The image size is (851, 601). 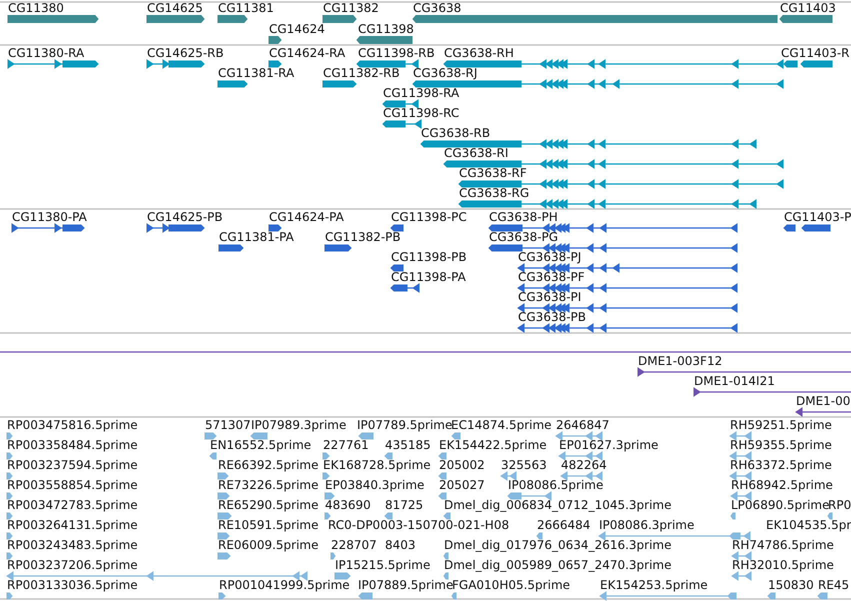 I want to click on feature-label: 205002, so click(x=462, y=465).